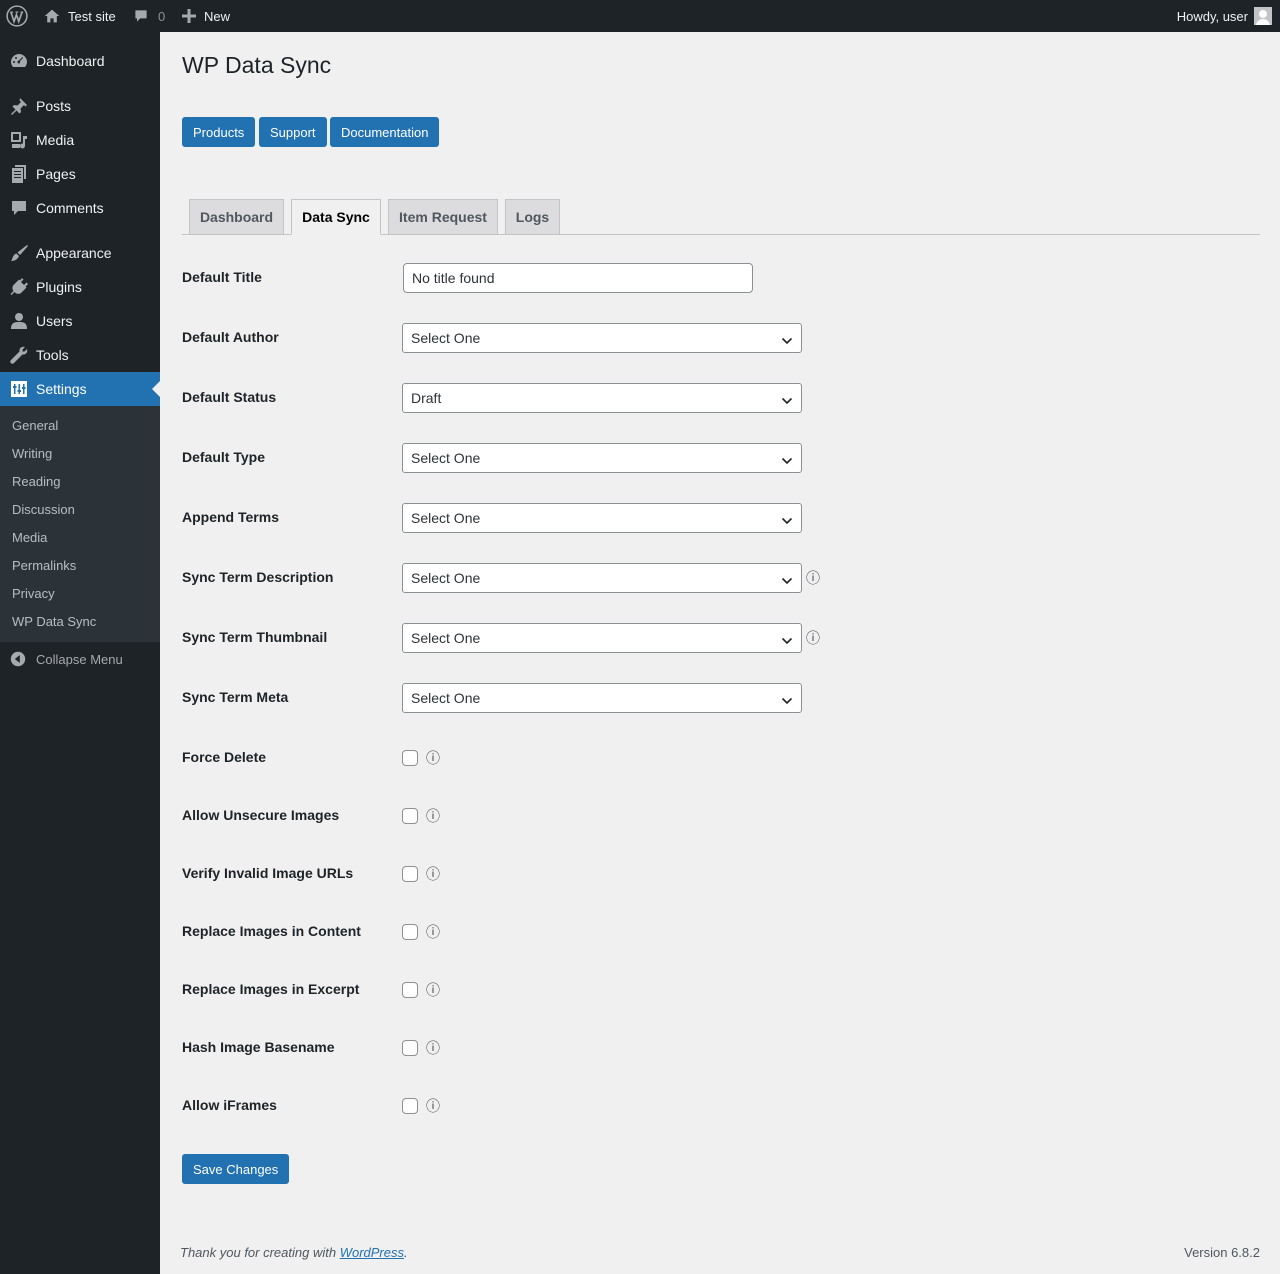  What do you see at coordinates (372, 1252) in the screenshot?
I see `wordpress-link: WordPress` at bounding box center [372, 1252].